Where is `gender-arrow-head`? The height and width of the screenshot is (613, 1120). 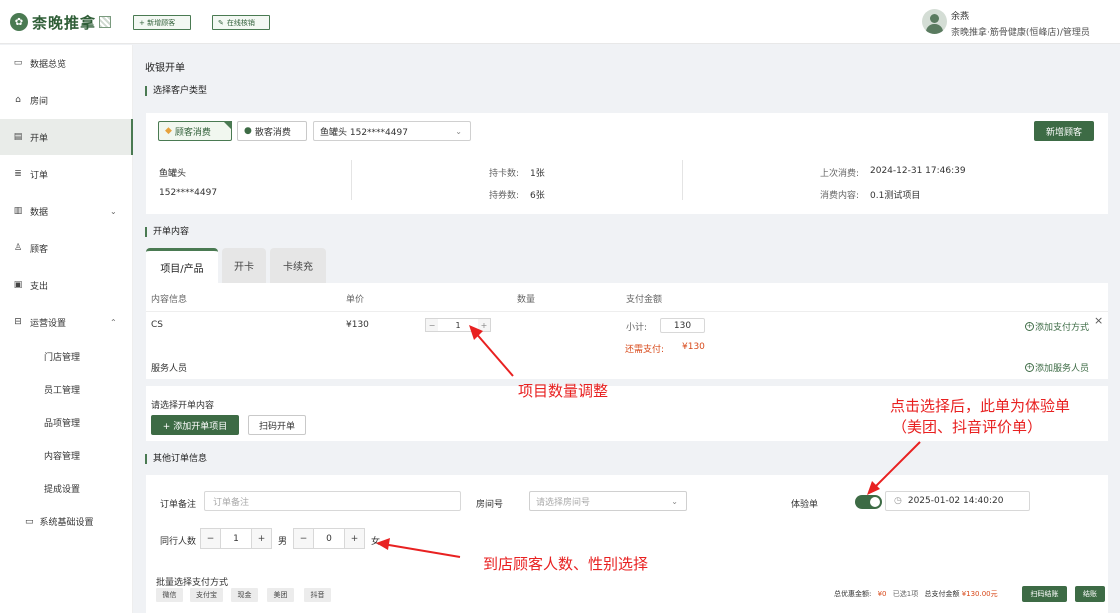
gender-arrow-head is located at coordinates (383, 544).